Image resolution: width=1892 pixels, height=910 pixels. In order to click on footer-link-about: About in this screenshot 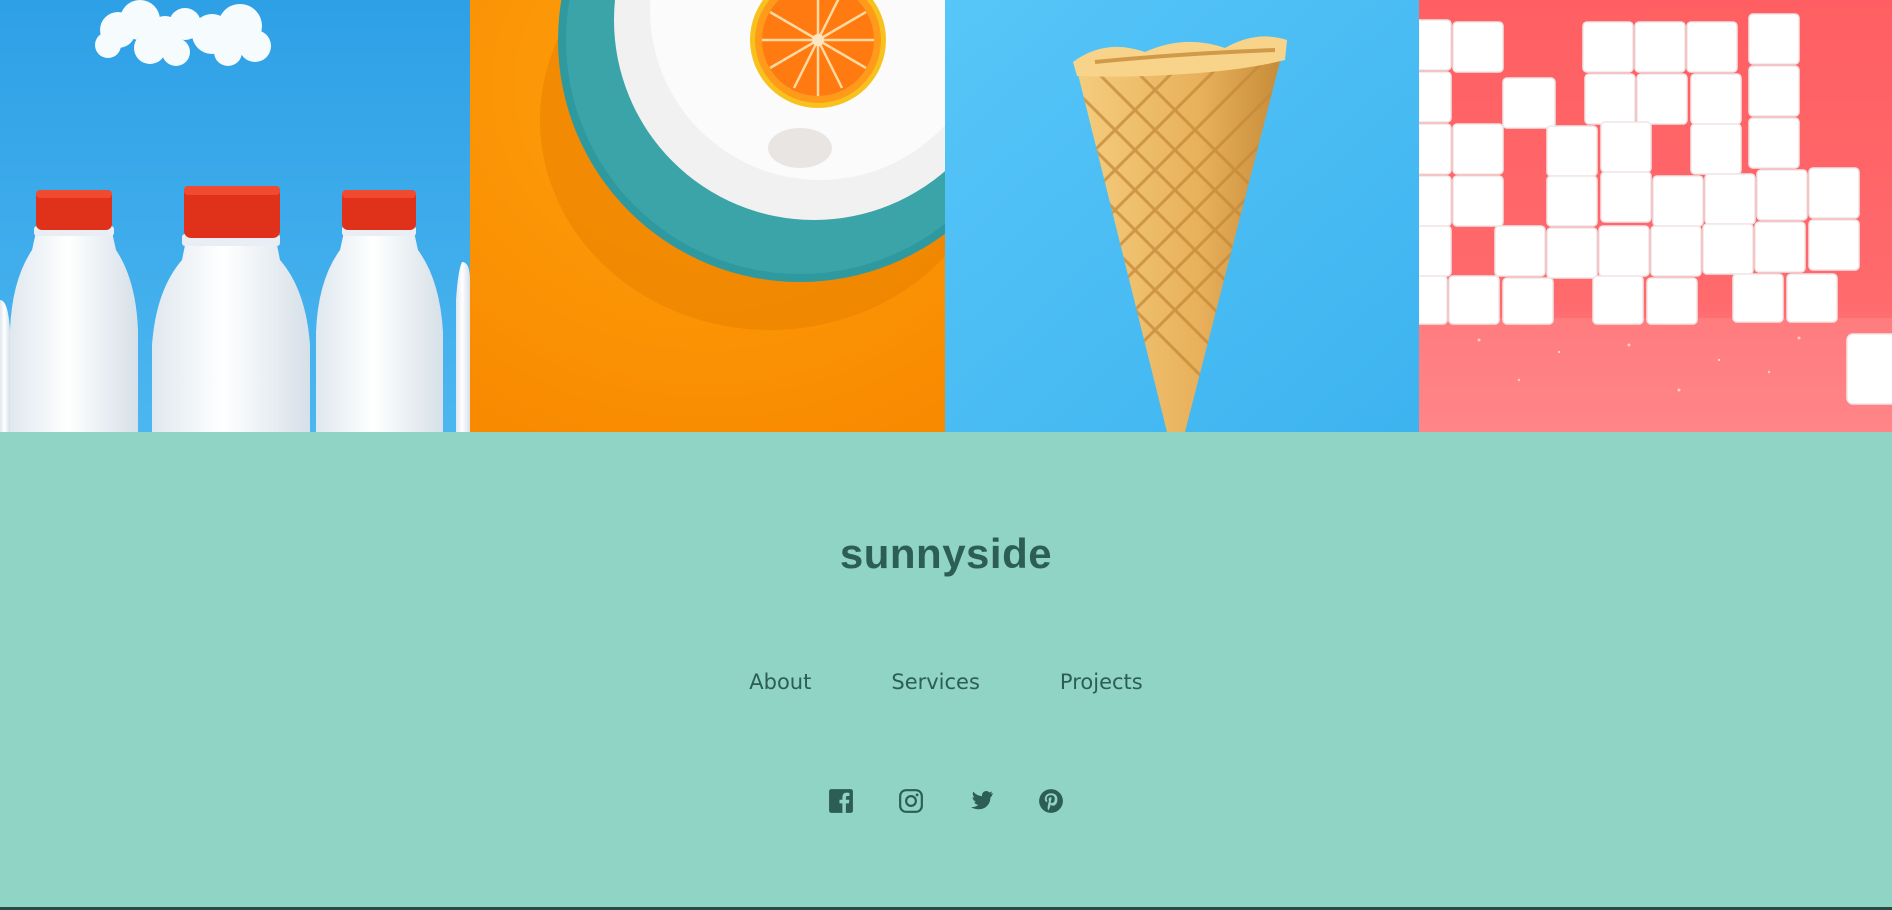, I will do `click(780, 682)`.